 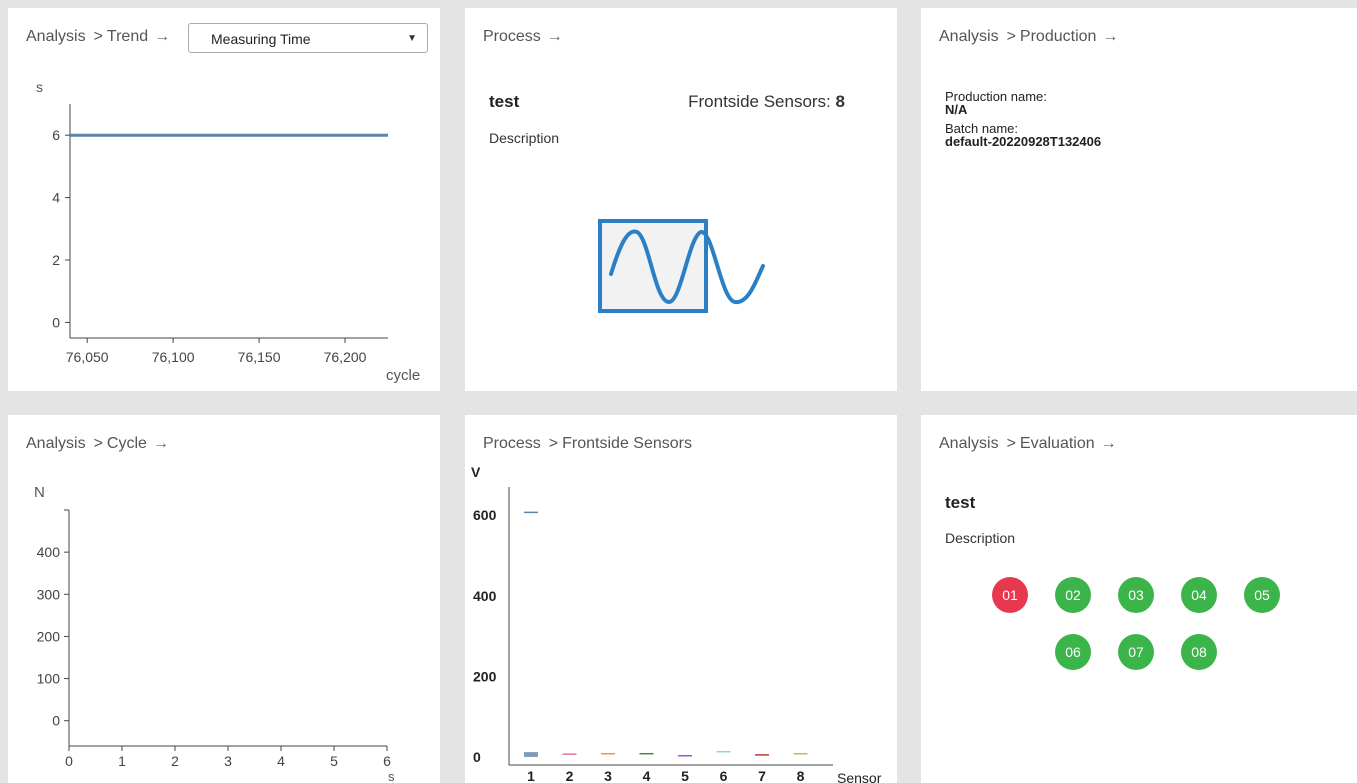 I want to click on result-dot-06: 06, so click(x=1073, y=652).